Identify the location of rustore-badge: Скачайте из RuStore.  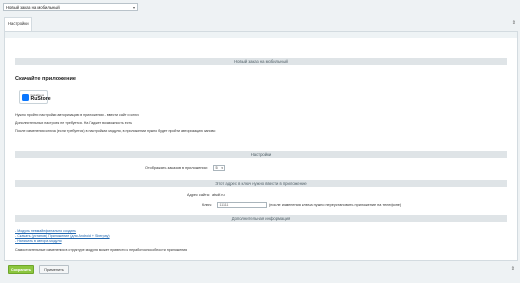
(35, 97).